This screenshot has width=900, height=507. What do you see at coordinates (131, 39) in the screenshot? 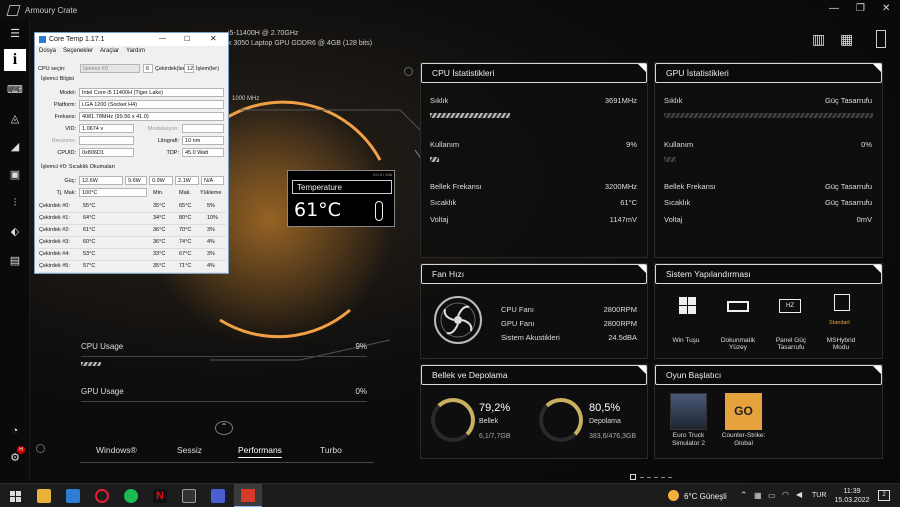
I see `coretemp-title-bar: Core Temp 1.17.1 — ☐ ✕` at bounding box center [131, 39].